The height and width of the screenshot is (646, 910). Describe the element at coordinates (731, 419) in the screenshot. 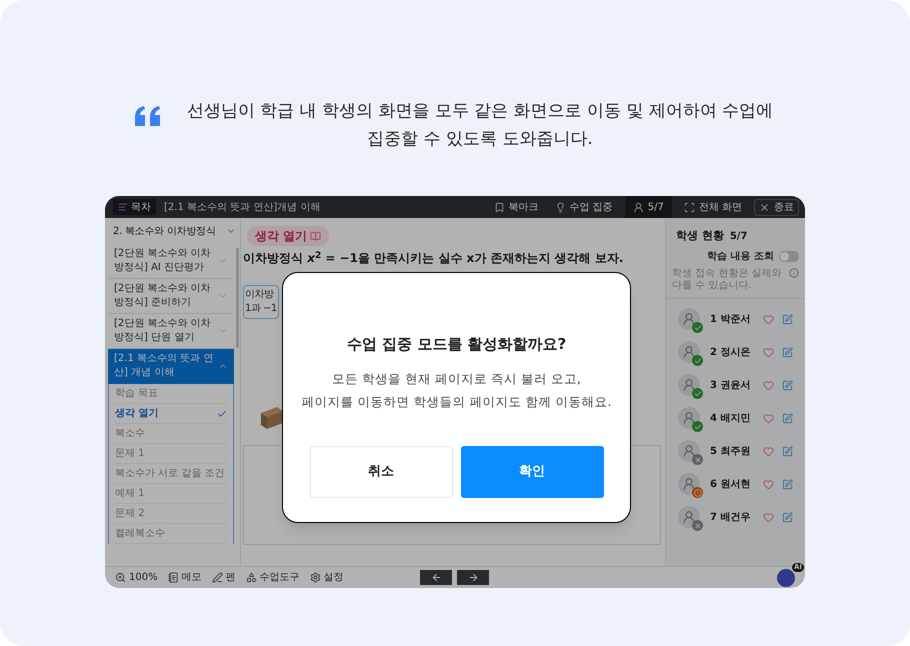

I see `student-name: 4 배지민` at that location.